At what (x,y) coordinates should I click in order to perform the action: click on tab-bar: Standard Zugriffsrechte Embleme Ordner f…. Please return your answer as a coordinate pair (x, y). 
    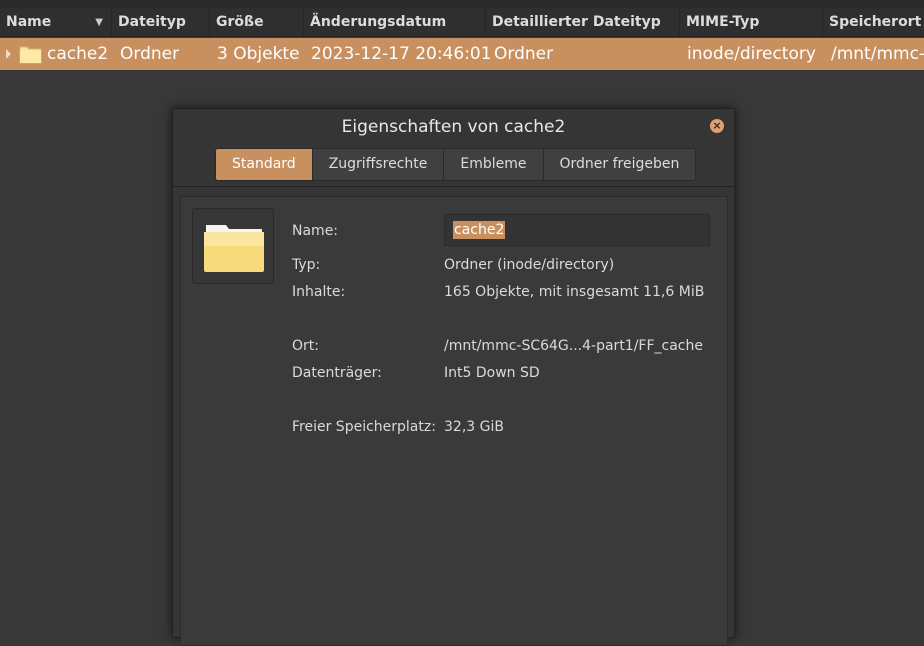
    Looking at the image, I should click on (456, 164).